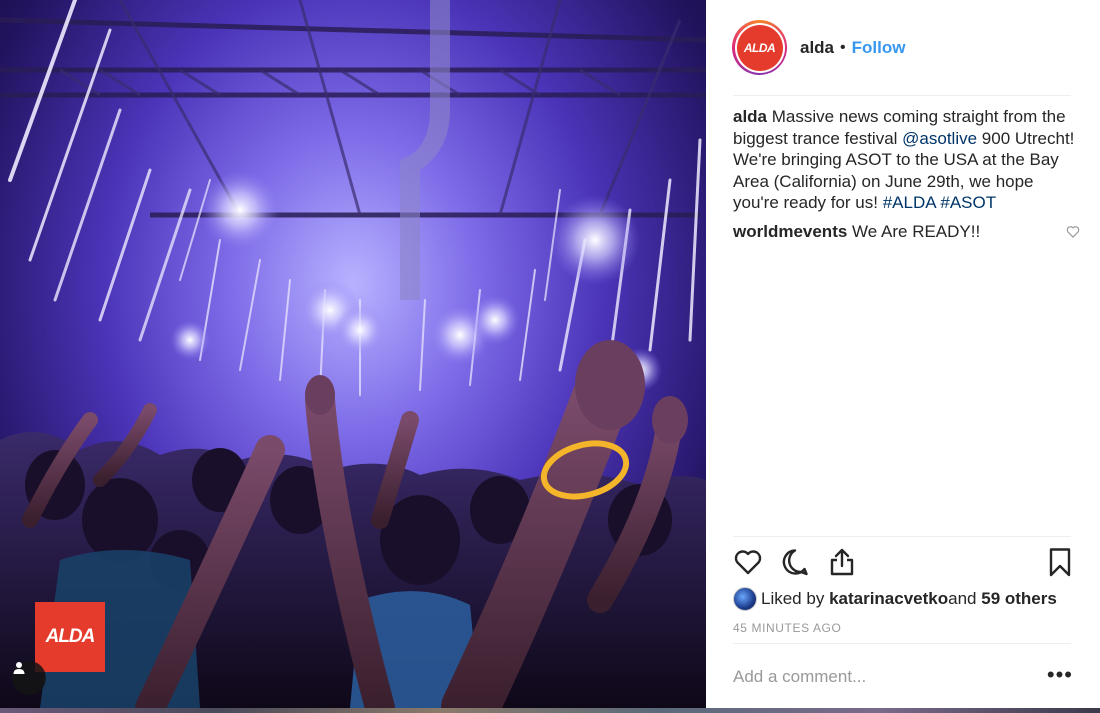  What do you see at coordinates (1060, 675) in the screenshot?
I see `more-options-button: •••` at bounding box center [1060, 675].